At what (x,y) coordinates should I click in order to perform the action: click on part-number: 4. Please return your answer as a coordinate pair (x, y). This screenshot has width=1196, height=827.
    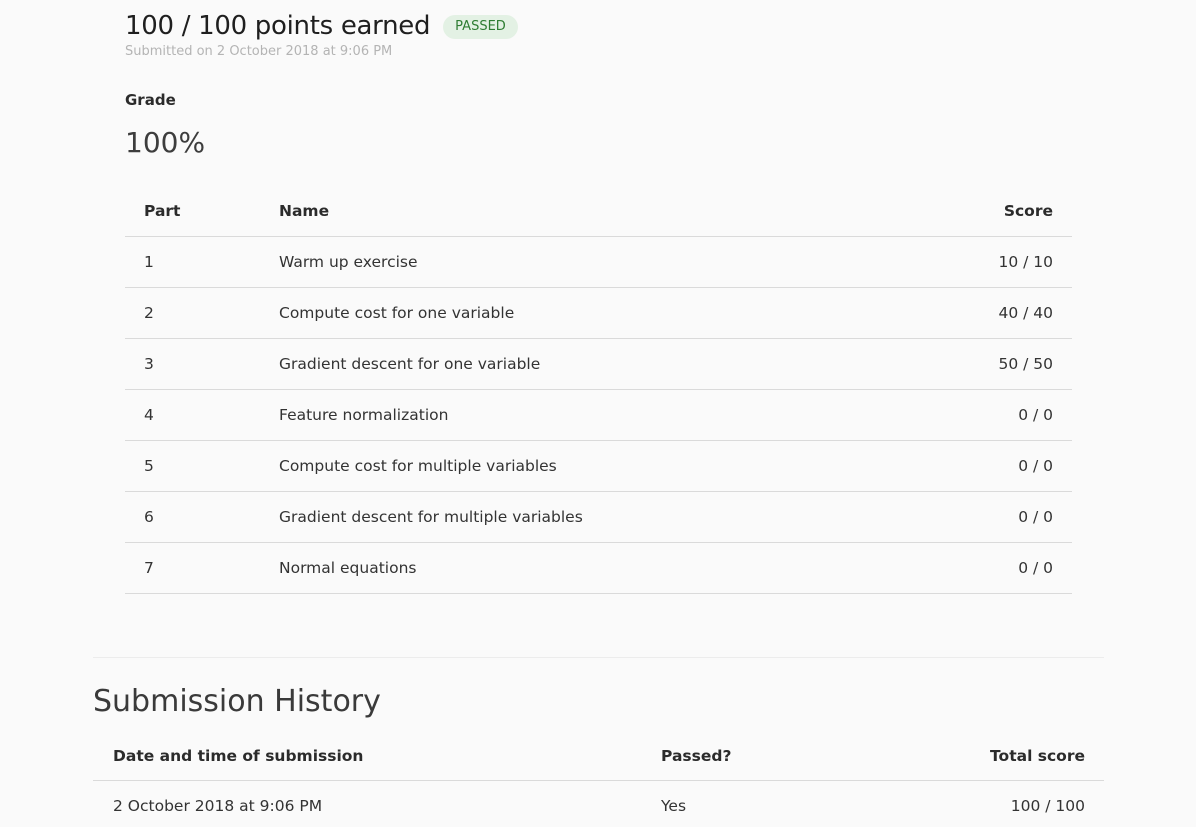
    Looking at the image, I should click on (202, 415).